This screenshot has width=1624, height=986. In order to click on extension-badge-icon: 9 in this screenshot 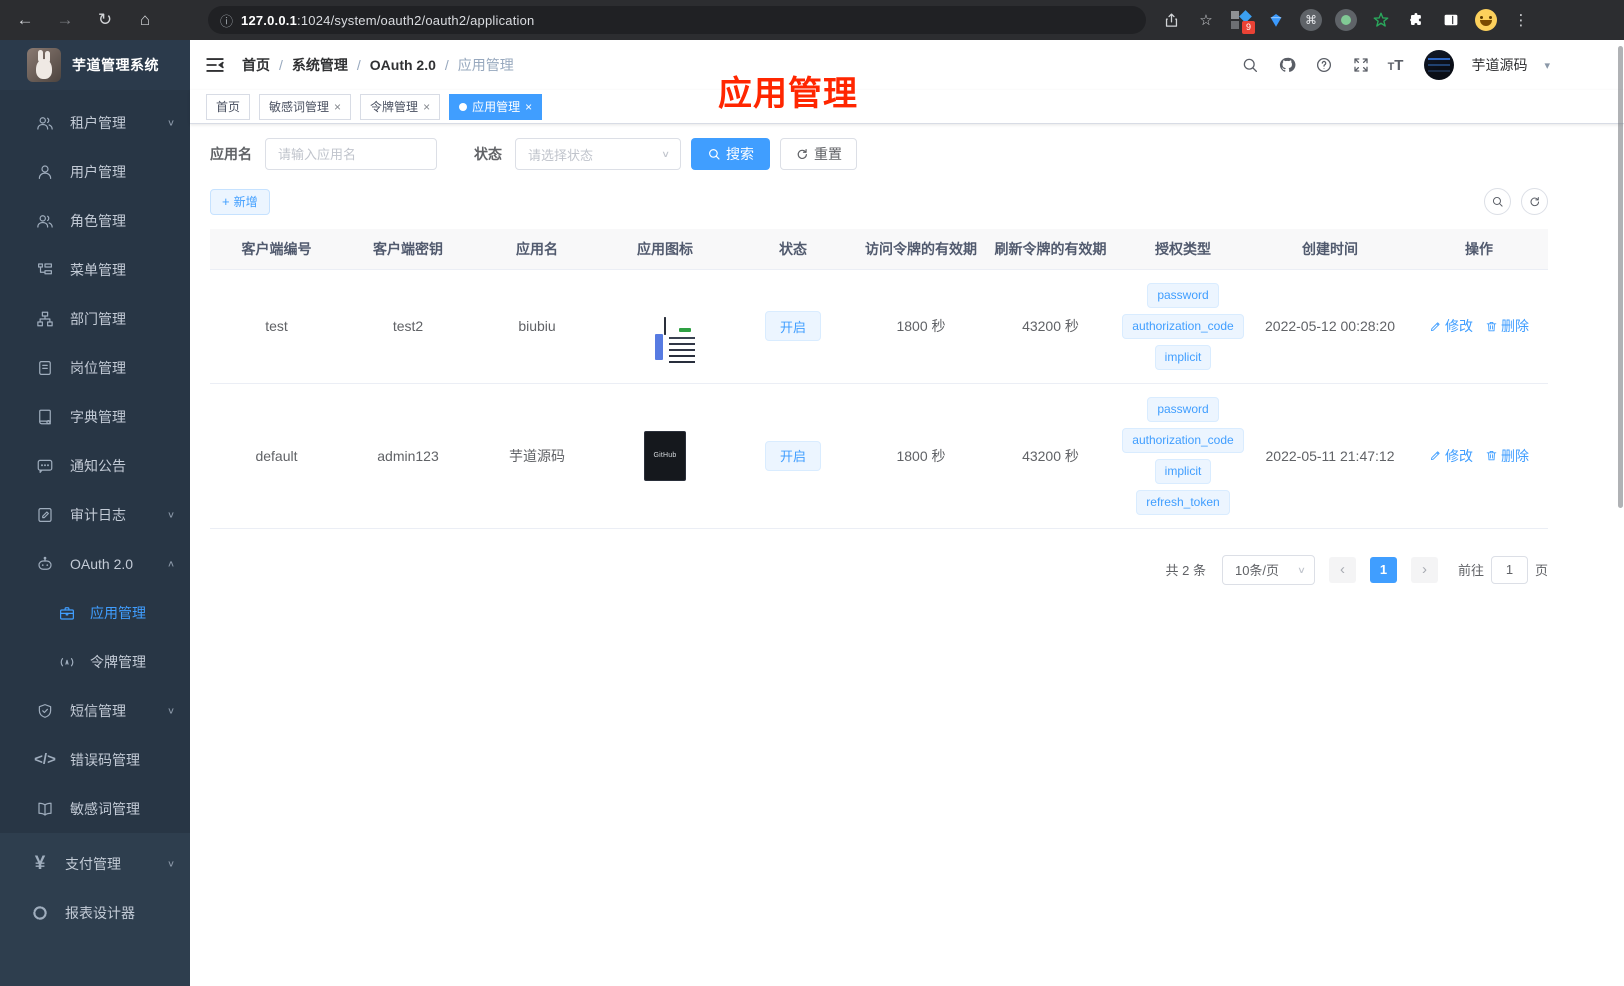, I will do `click(1242, 21)`.